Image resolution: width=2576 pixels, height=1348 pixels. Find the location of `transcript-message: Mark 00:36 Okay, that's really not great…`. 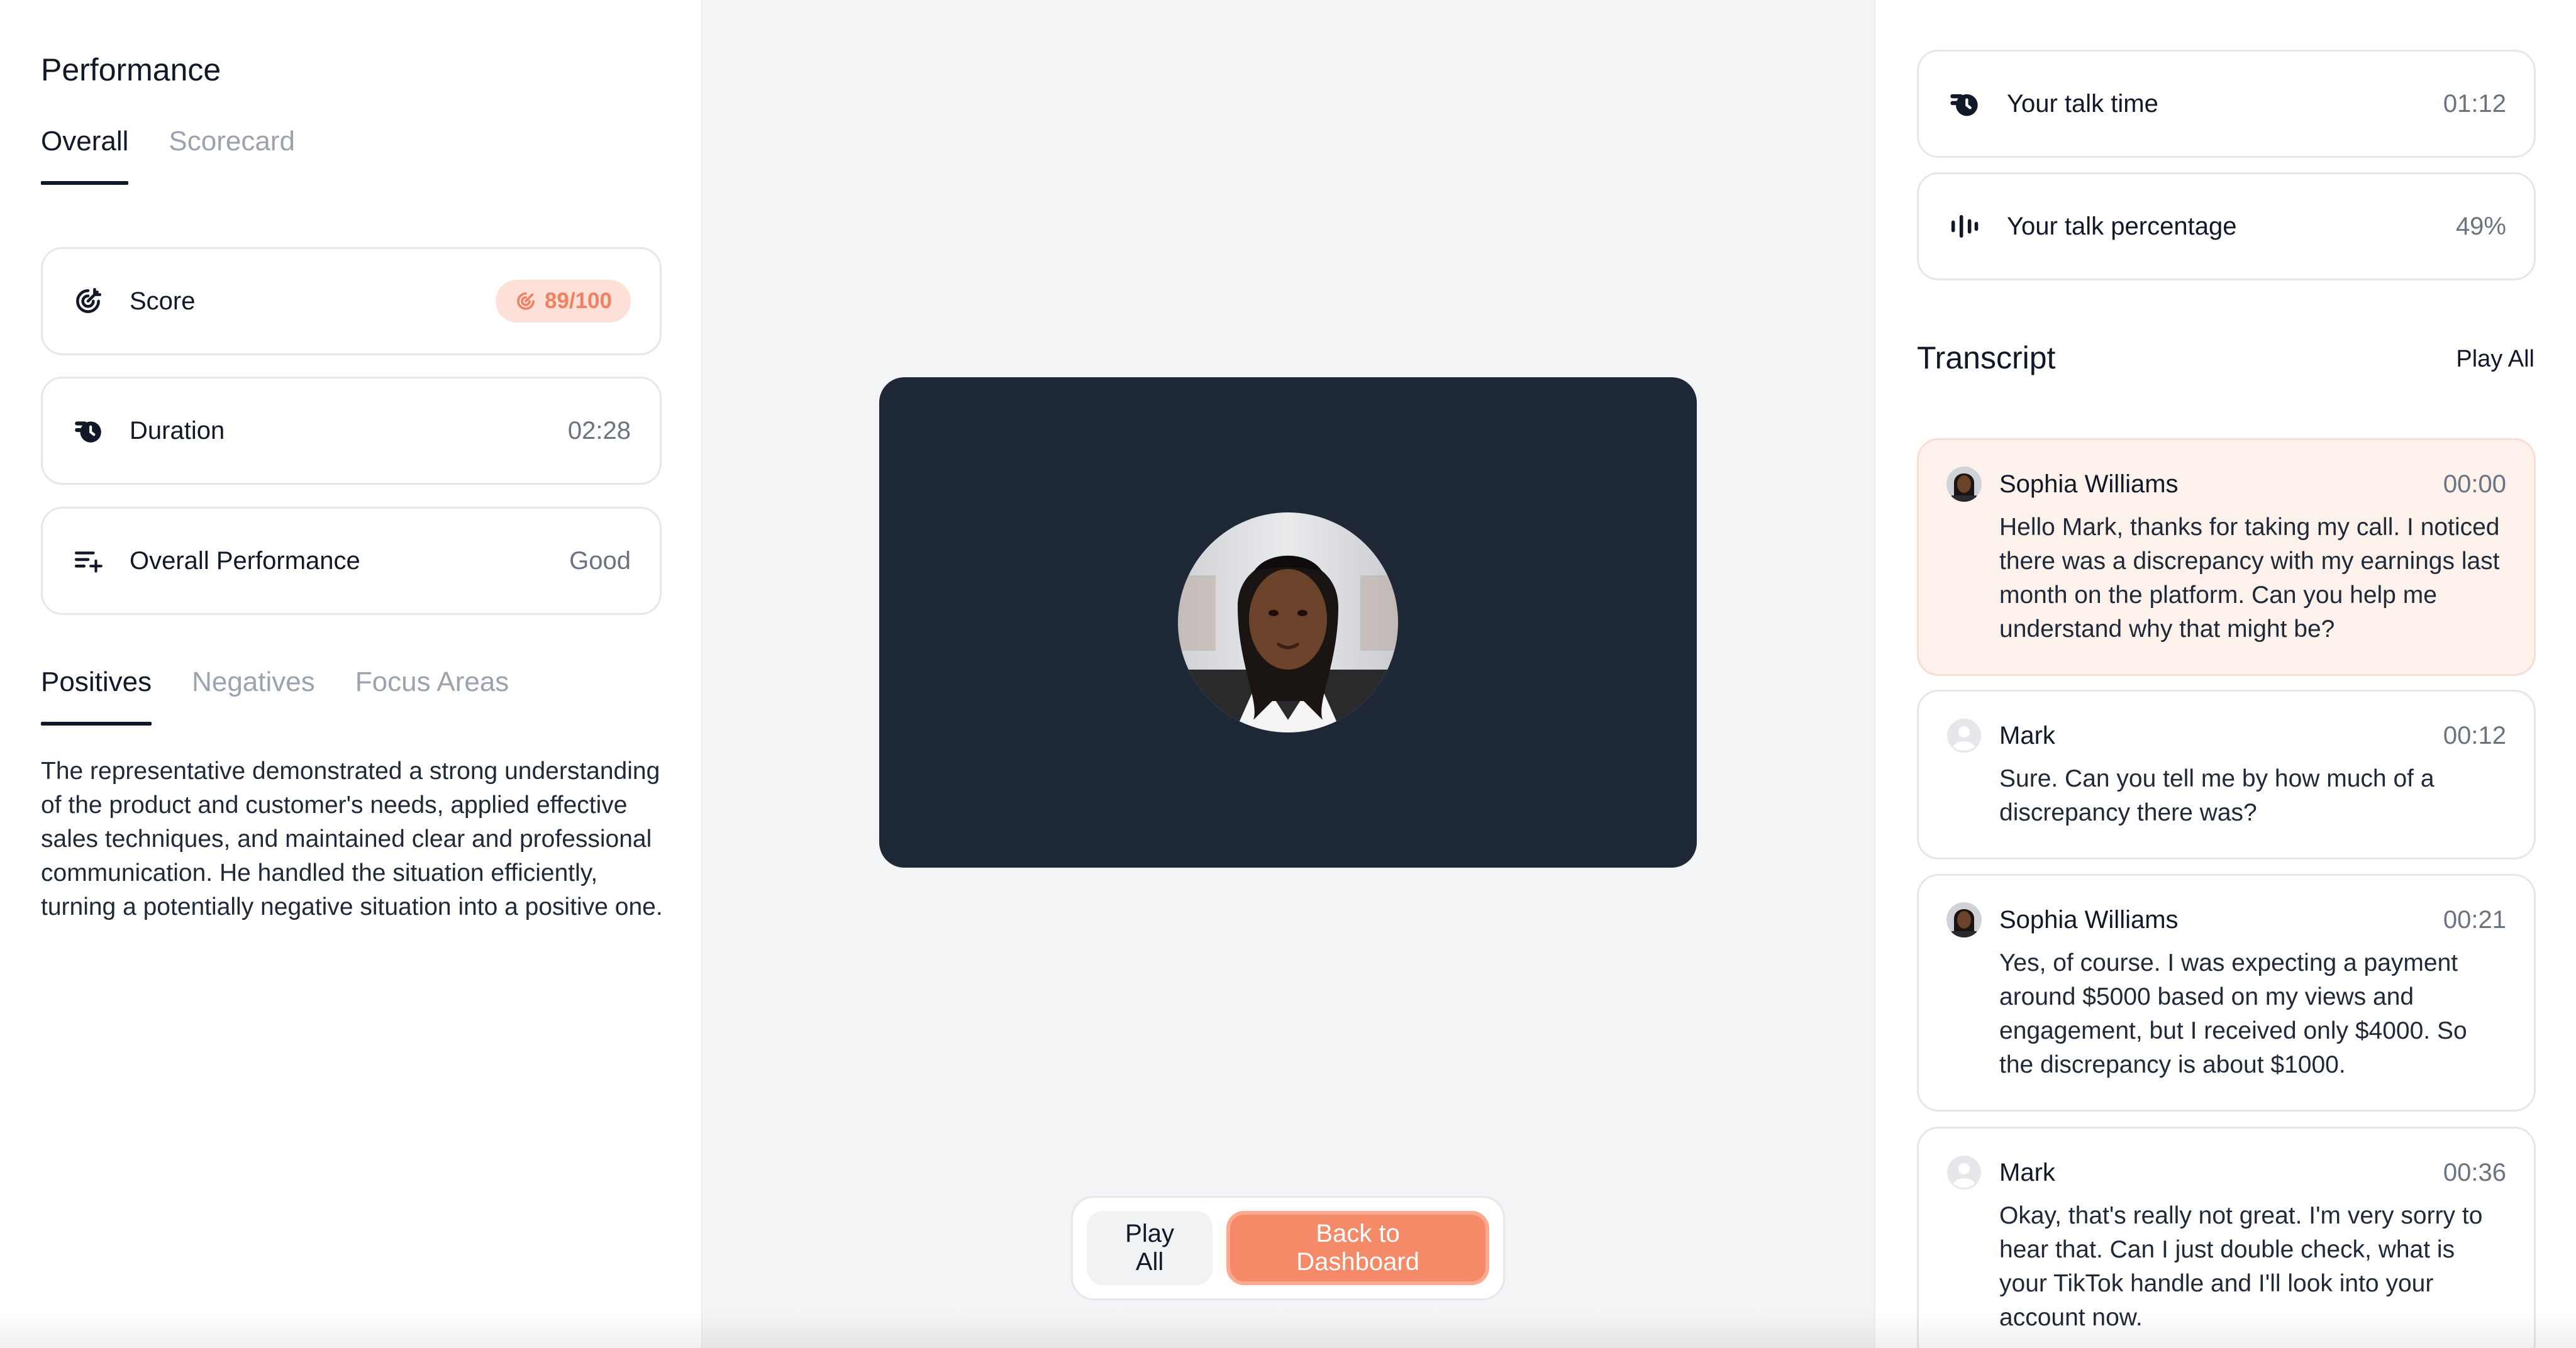

transcript-message: Mark 00:36 Okay, that's really not great… is located at coordinates (2226, 1237).